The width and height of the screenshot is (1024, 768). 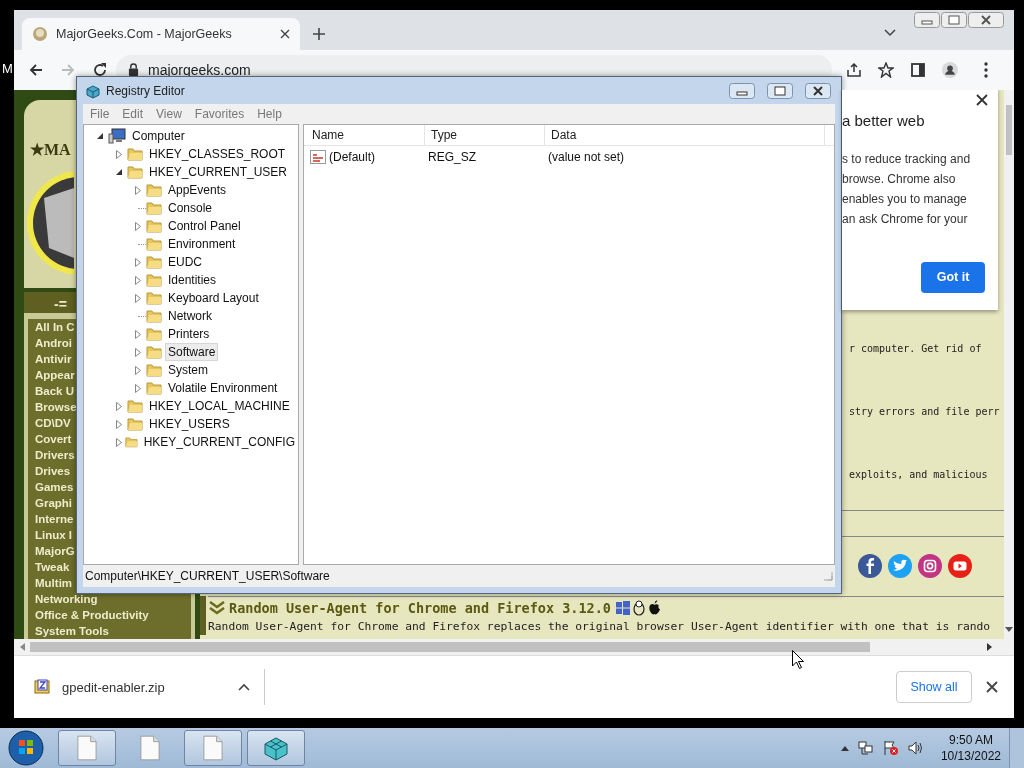 I want to click on tree-node: Computer, so click(x=158, y=136).